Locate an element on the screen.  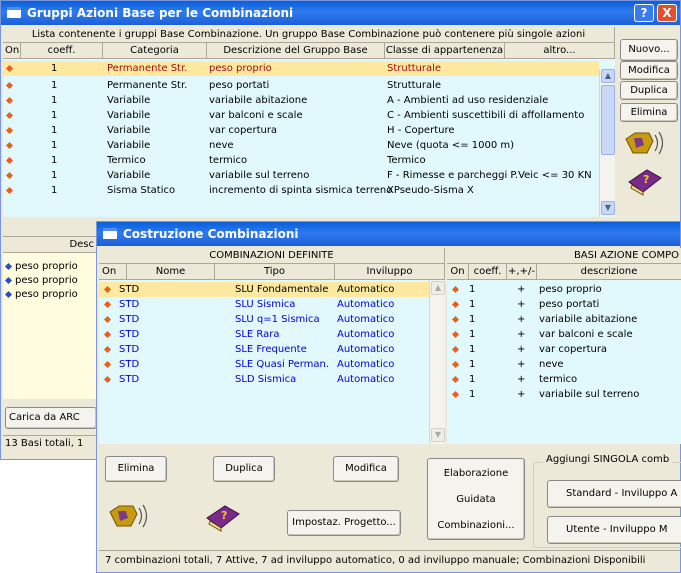
modifica-combination-button: Modifica is located at coordinates (366, 469).